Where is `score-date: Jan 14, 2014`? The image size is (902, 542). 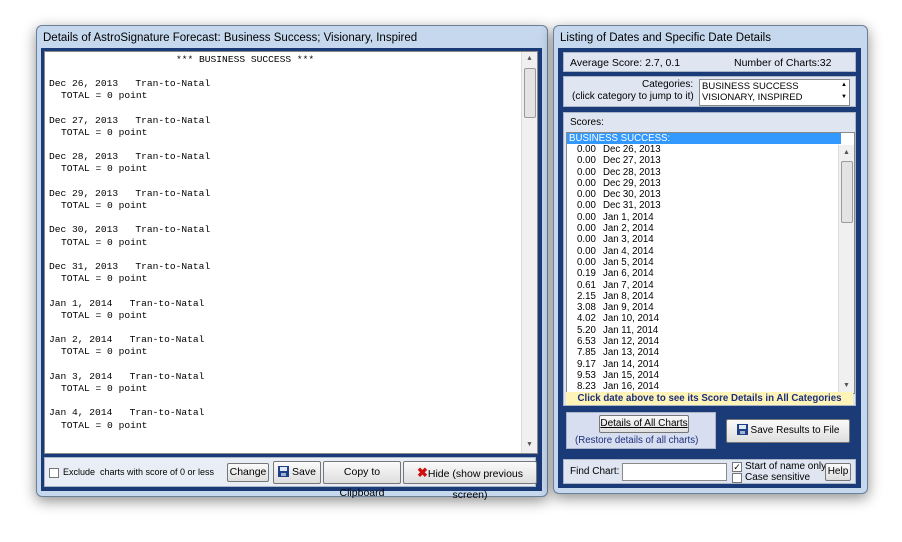 score-date: Jan 14, 2014 is located at coordinates (631, 364).